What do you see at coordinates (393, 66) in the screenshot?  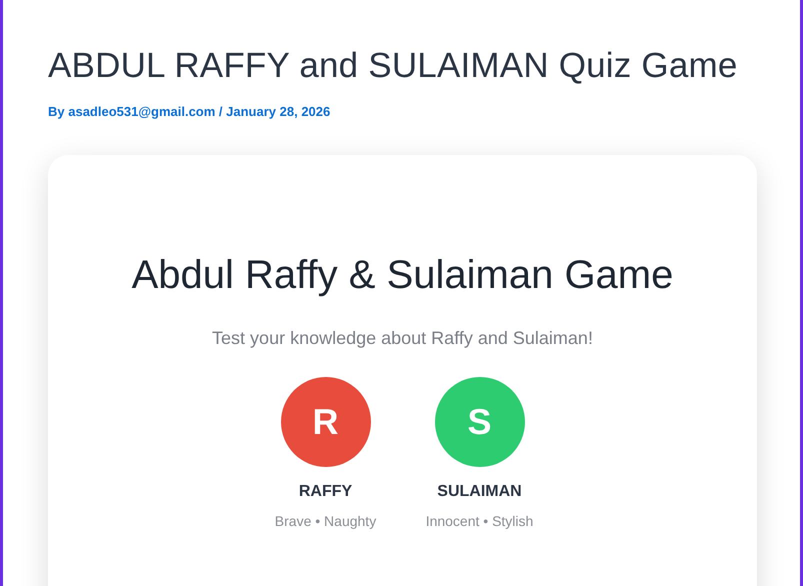 I see `post-title: ABDUL RAFFY and SULAIMAN Quiz Game` at bounding box center [393, 66].